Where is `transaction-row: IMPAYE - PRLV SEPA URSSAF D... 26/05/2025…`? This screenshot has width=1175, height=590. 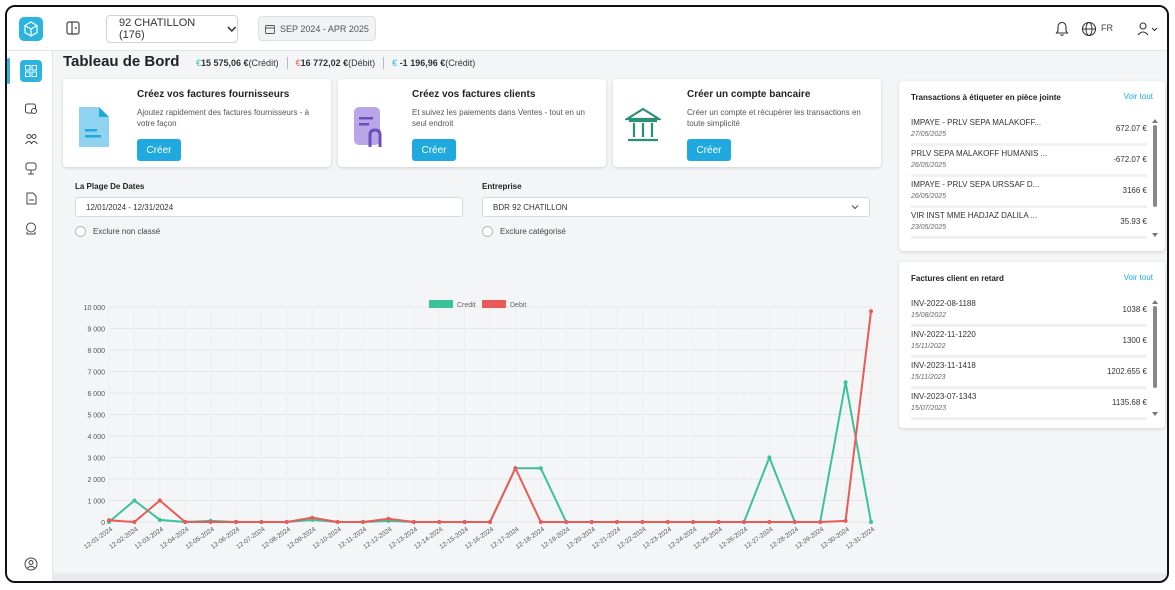
transaction-row: IMPAYE - PRLV SEPA URSSAF D... 26/05/2025… is located at coordinates (1029, 192).